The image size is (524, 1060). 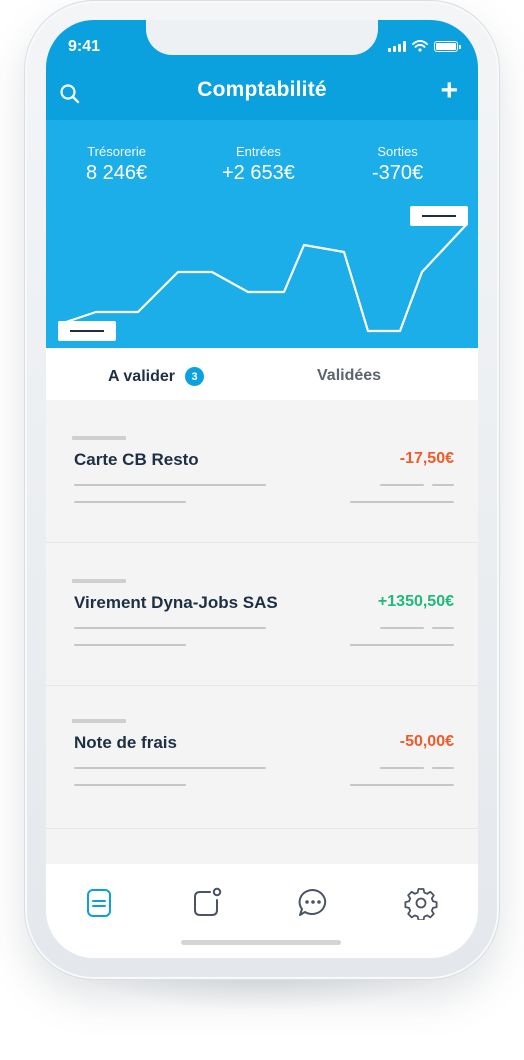 I want to click on stat-sorties: Sorties -370€, so click(x=397, y=164).